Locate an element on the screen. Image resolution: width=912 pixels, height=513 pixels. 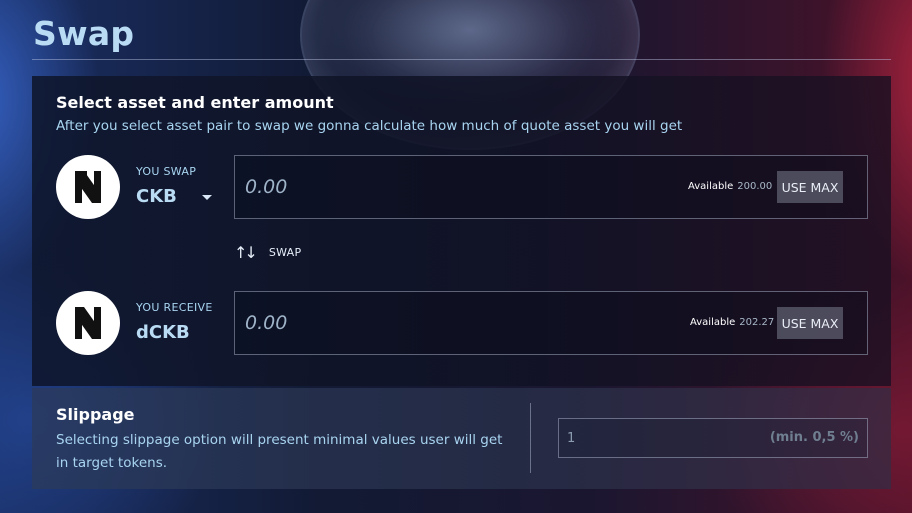
to-amount-input is located at coordinates (395, 323).